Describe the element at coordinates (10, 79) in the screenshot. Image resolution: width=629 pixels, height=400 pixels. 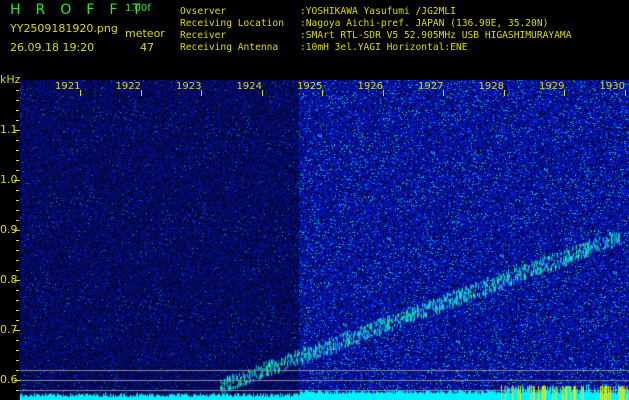
I see `y-axis-unit: kHz` at that location.